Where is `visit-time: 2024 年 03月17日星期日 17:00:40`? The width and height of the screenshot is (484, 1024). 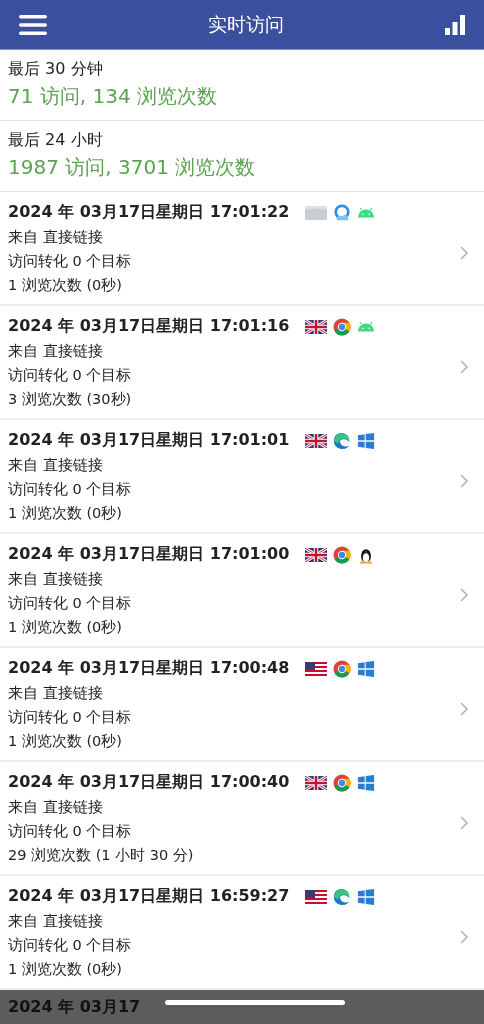
visit-time: 2024 年 03月17日星期日 17:00:40 is located at coordinates (149, 782).